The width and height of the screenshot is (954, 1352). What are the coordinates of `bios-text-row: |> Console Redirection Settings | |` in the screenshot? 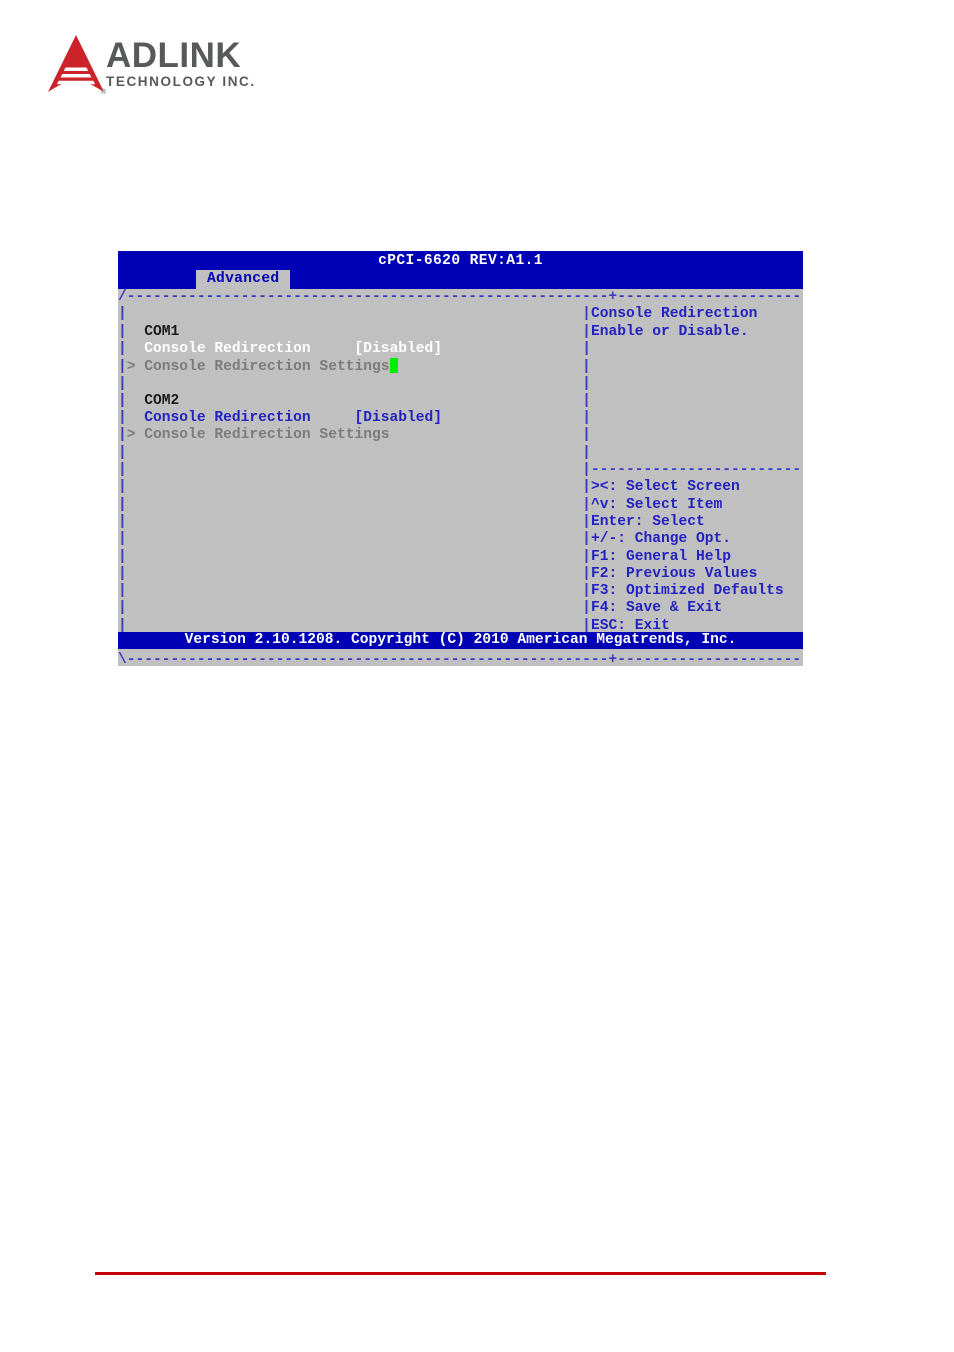 It's located at (460, 367).